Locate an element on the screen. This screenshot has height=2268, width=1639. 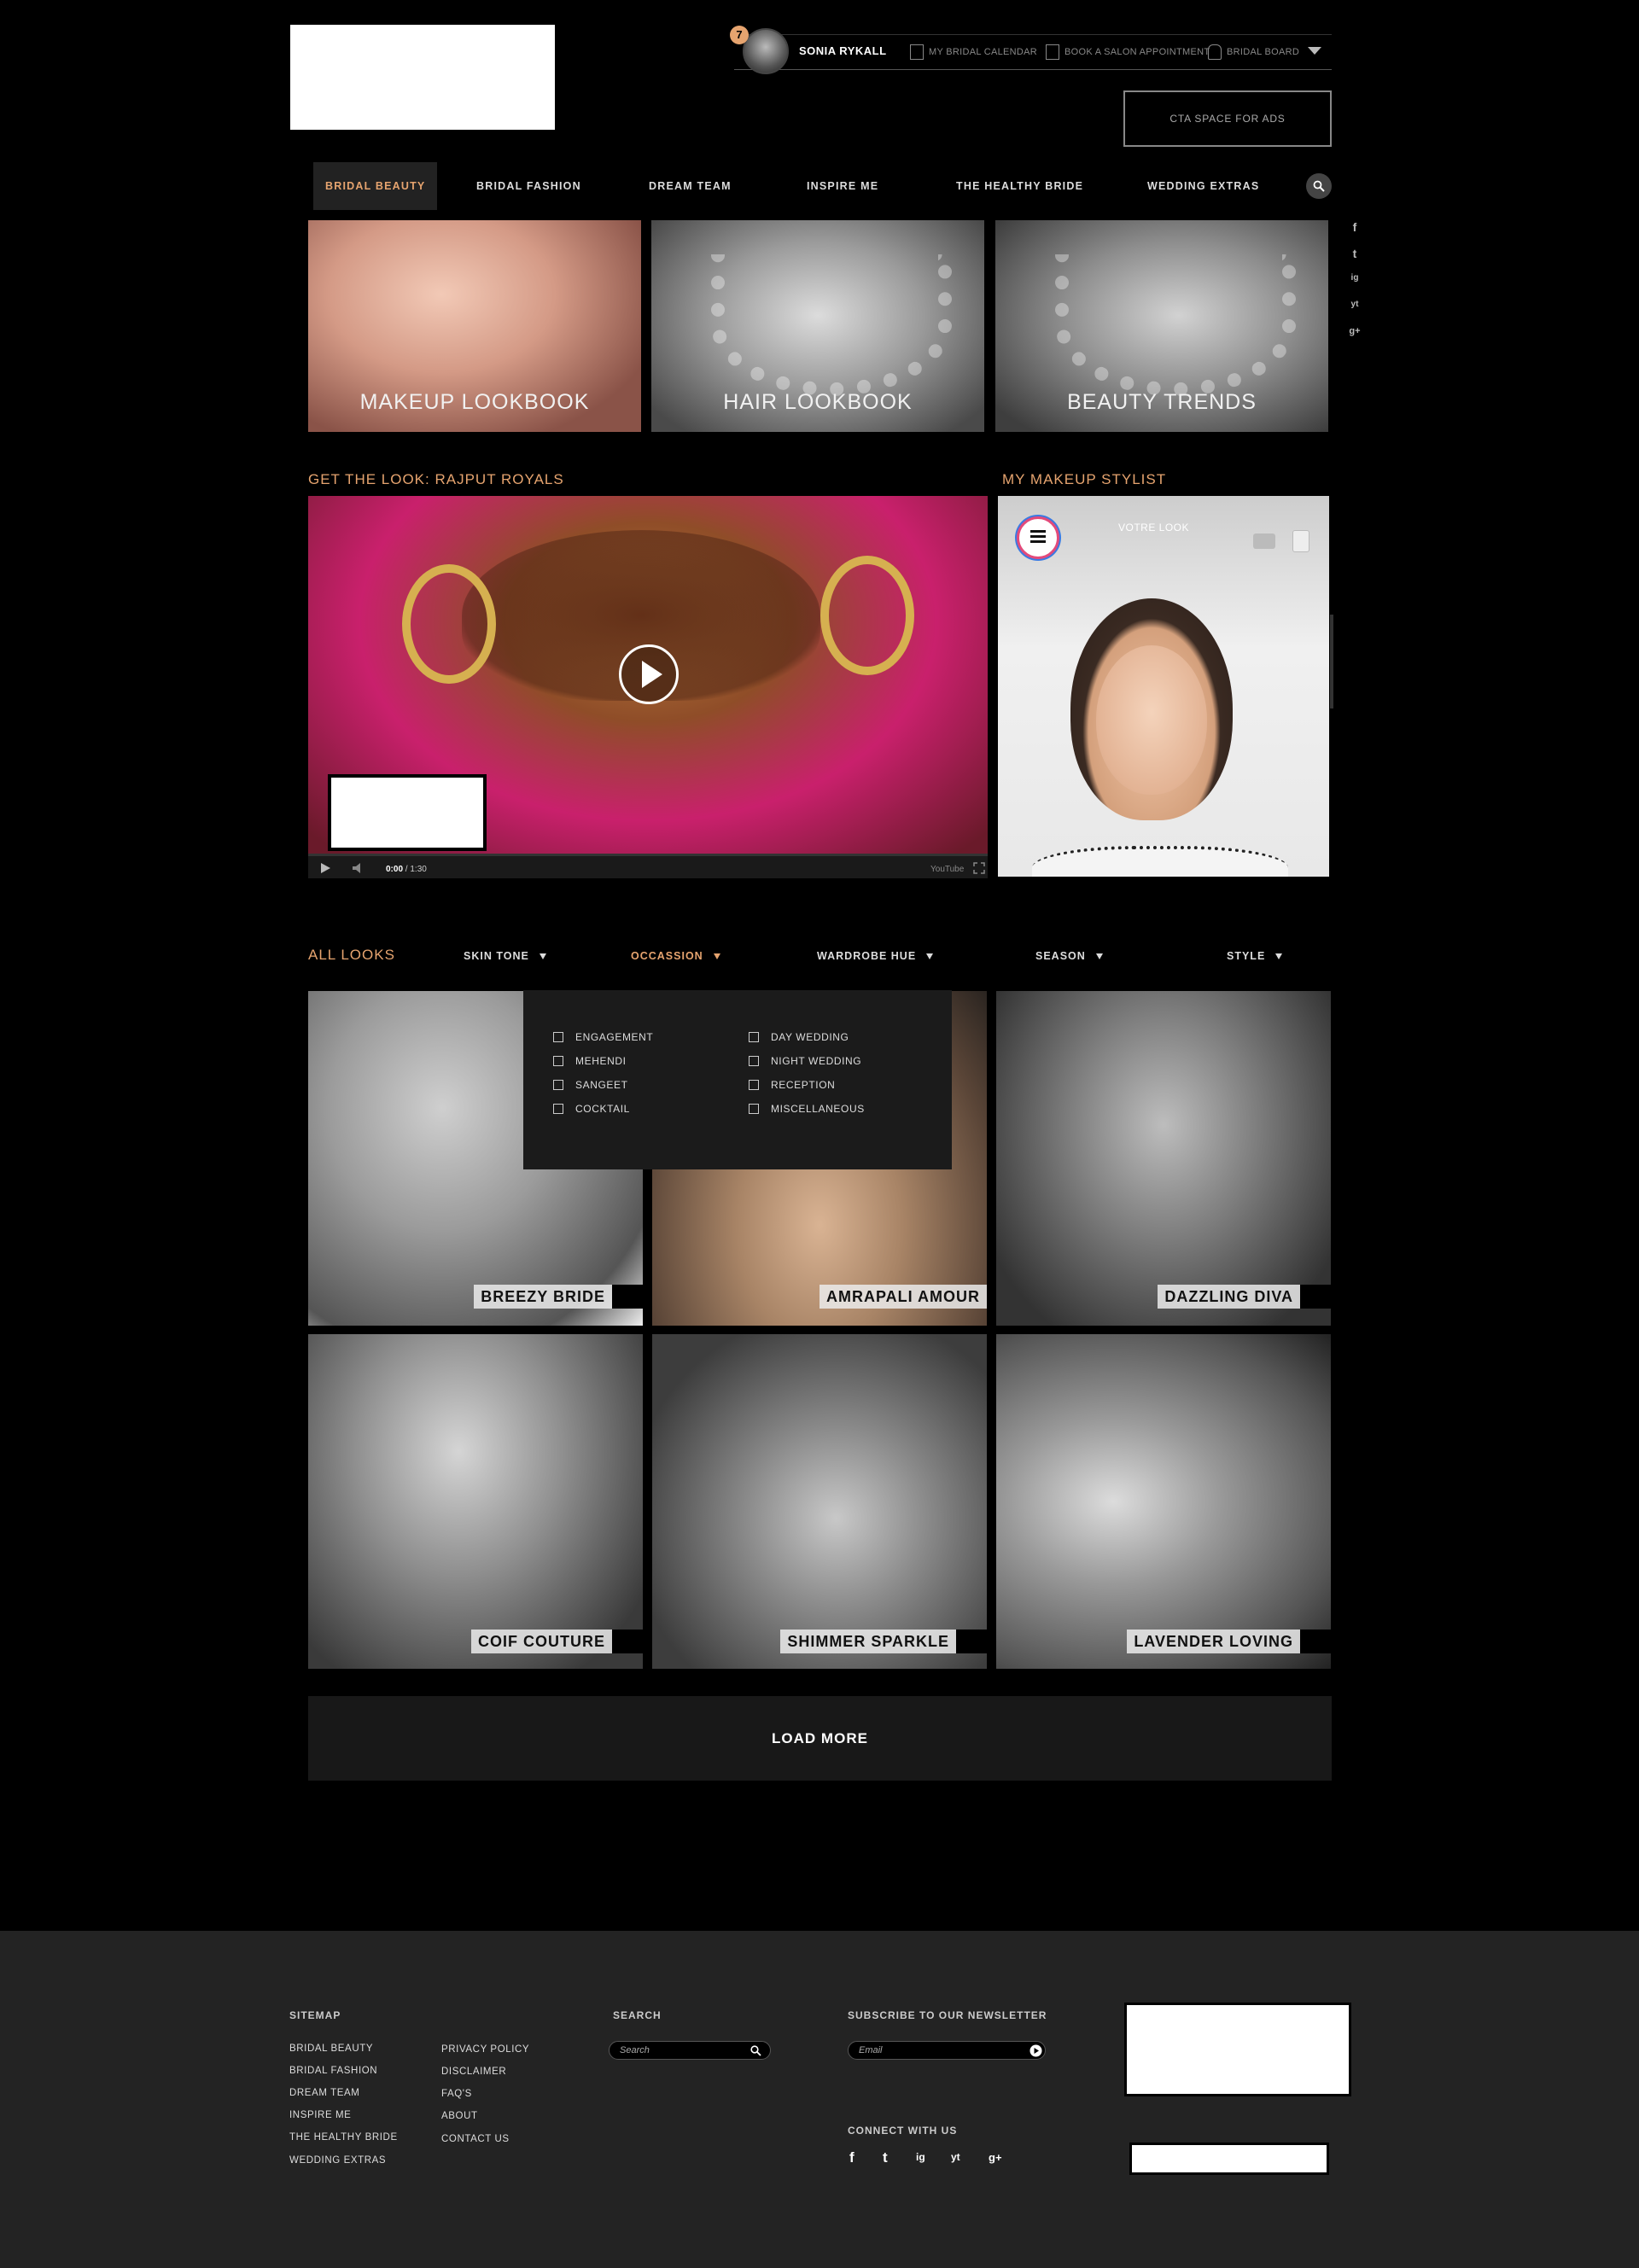
lock-icon is located at coordinates (1215, 52).